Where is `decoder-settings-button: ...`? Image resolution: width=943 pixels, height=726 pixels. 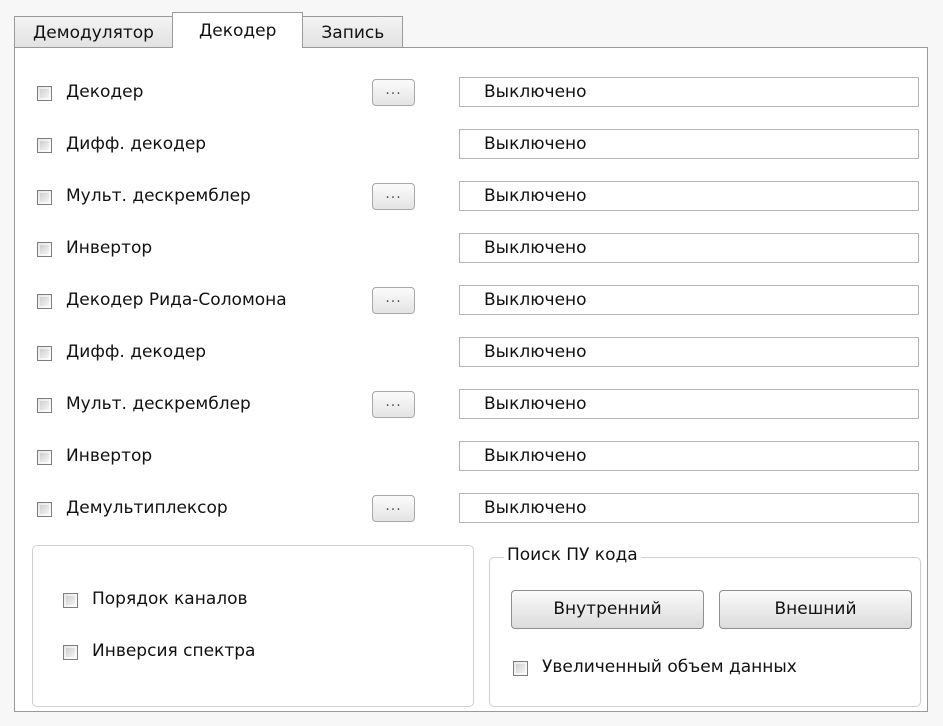 decoder-settings-button: ... is located at coordinates (393, 92).